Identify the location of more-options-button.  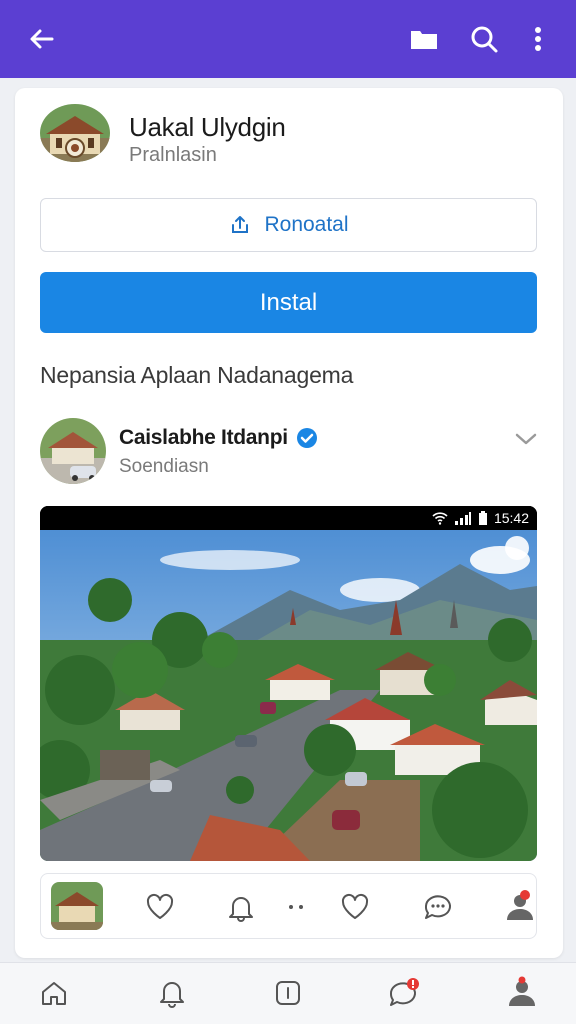
(538, 39).